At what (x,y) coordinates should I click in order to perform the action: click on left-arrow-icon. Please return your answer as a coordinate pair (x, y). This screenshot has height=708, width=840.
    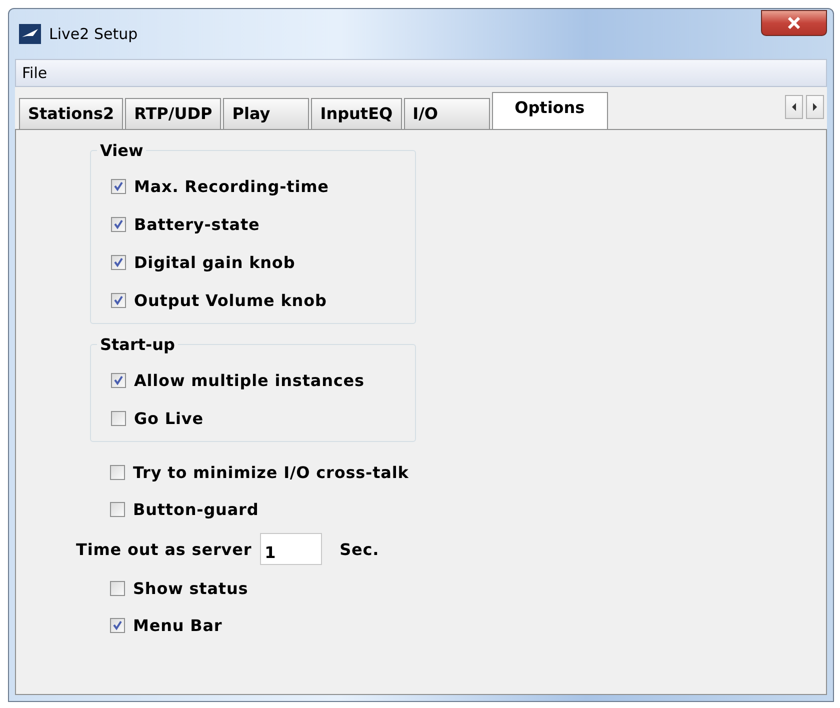
    Looking at the image, I should click on (794, 107).